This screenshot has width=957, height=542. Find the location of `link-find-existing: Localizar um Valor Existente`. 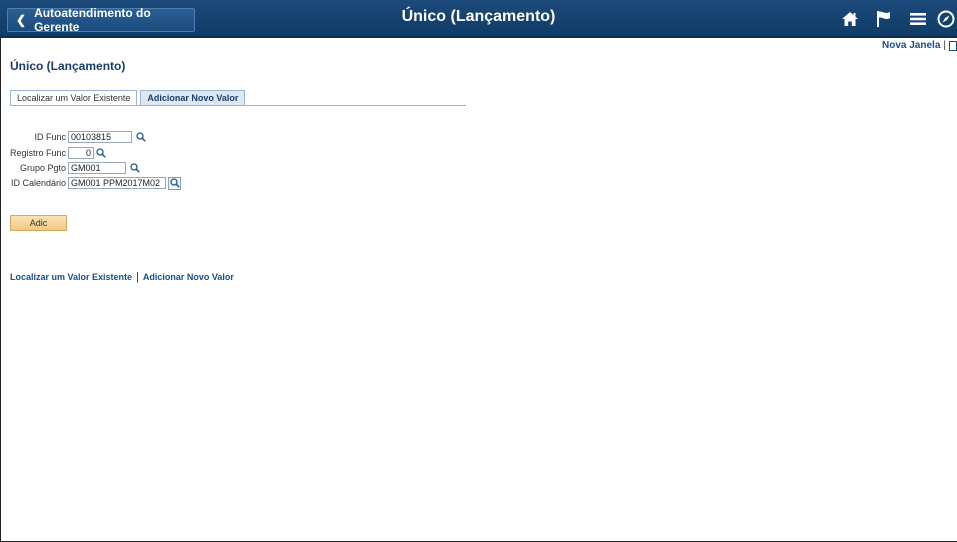

link-find-existing: Localizar um Valor Existente is located at coordinates (71, 277).